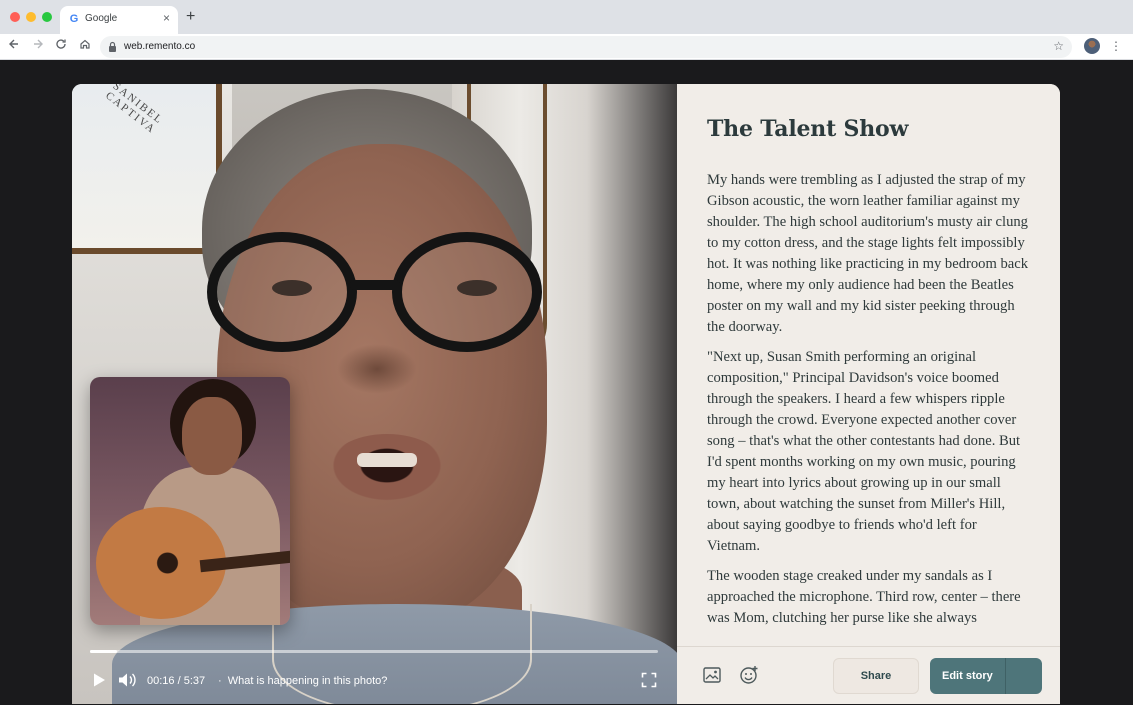  Describe the element at coordinates (147, 169) in the screenshot. I see `wall-poster: SANIBEL CAPTIVA` at that location.